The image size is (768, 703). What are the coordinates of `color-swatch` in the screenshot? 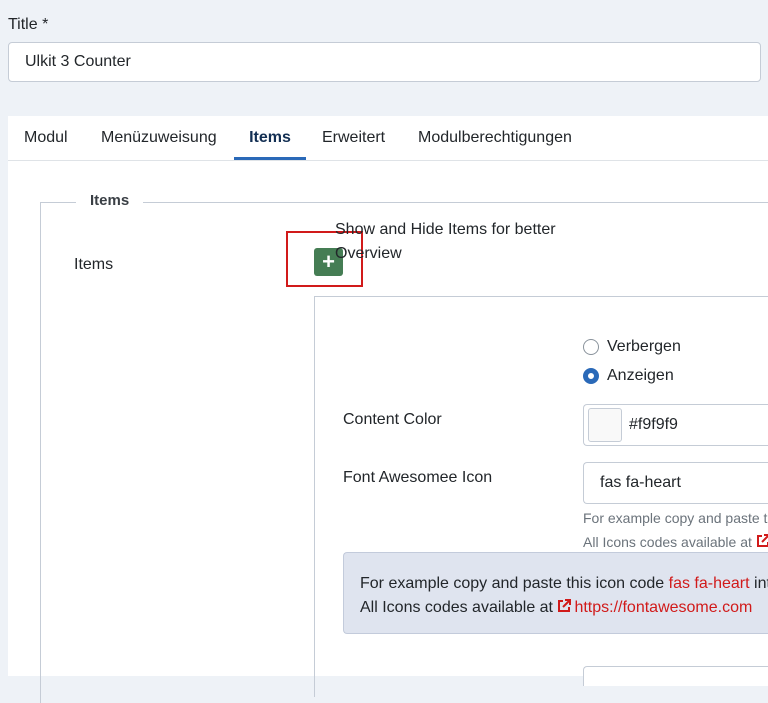 It's located at (605, 425).